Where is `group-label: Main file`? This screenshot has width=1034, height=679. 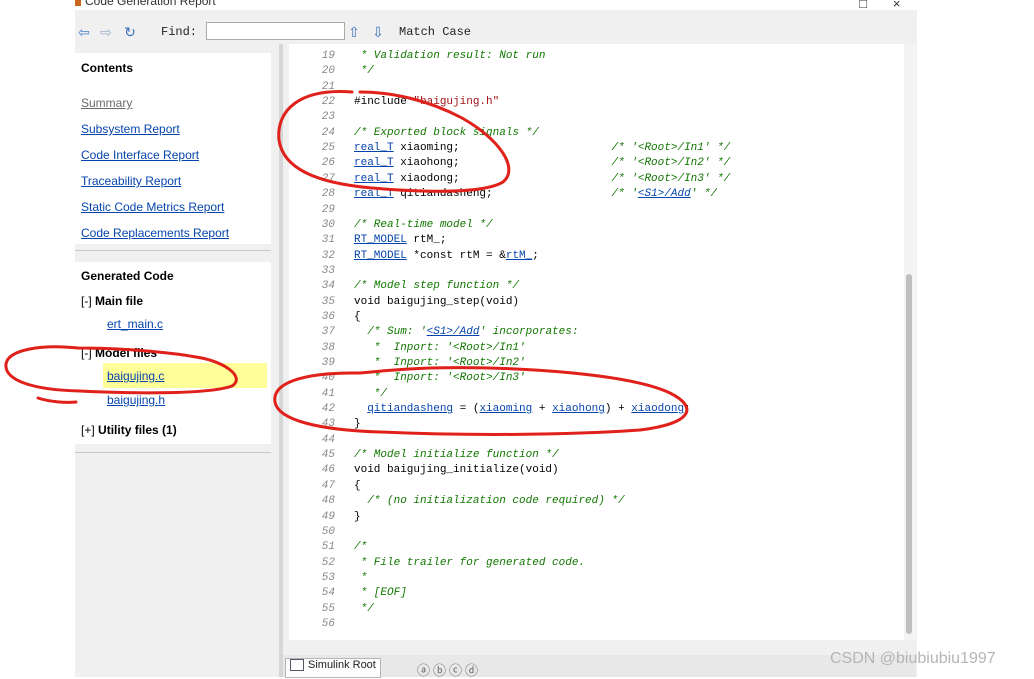
group-label: Main file is located at coordinates (119, 301).